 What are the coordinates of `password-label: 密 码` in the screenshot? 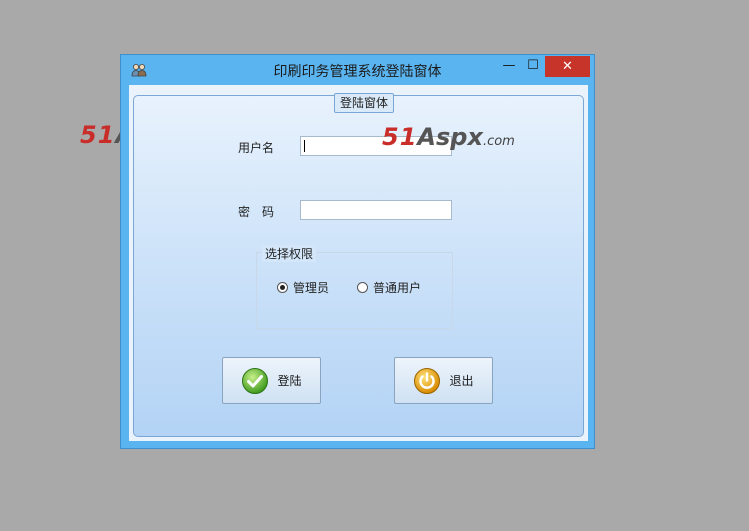 It's located at (256, 212).